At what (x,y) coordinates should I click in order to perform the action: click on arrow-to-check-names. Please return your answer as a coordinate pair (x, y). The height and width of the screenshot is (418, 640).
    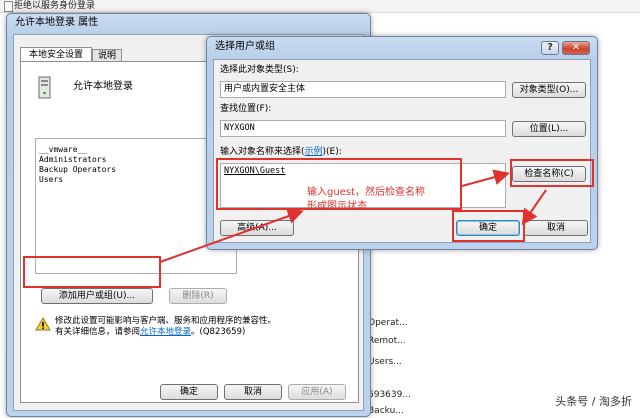
    Looking at the image, I should click on (485, 178).